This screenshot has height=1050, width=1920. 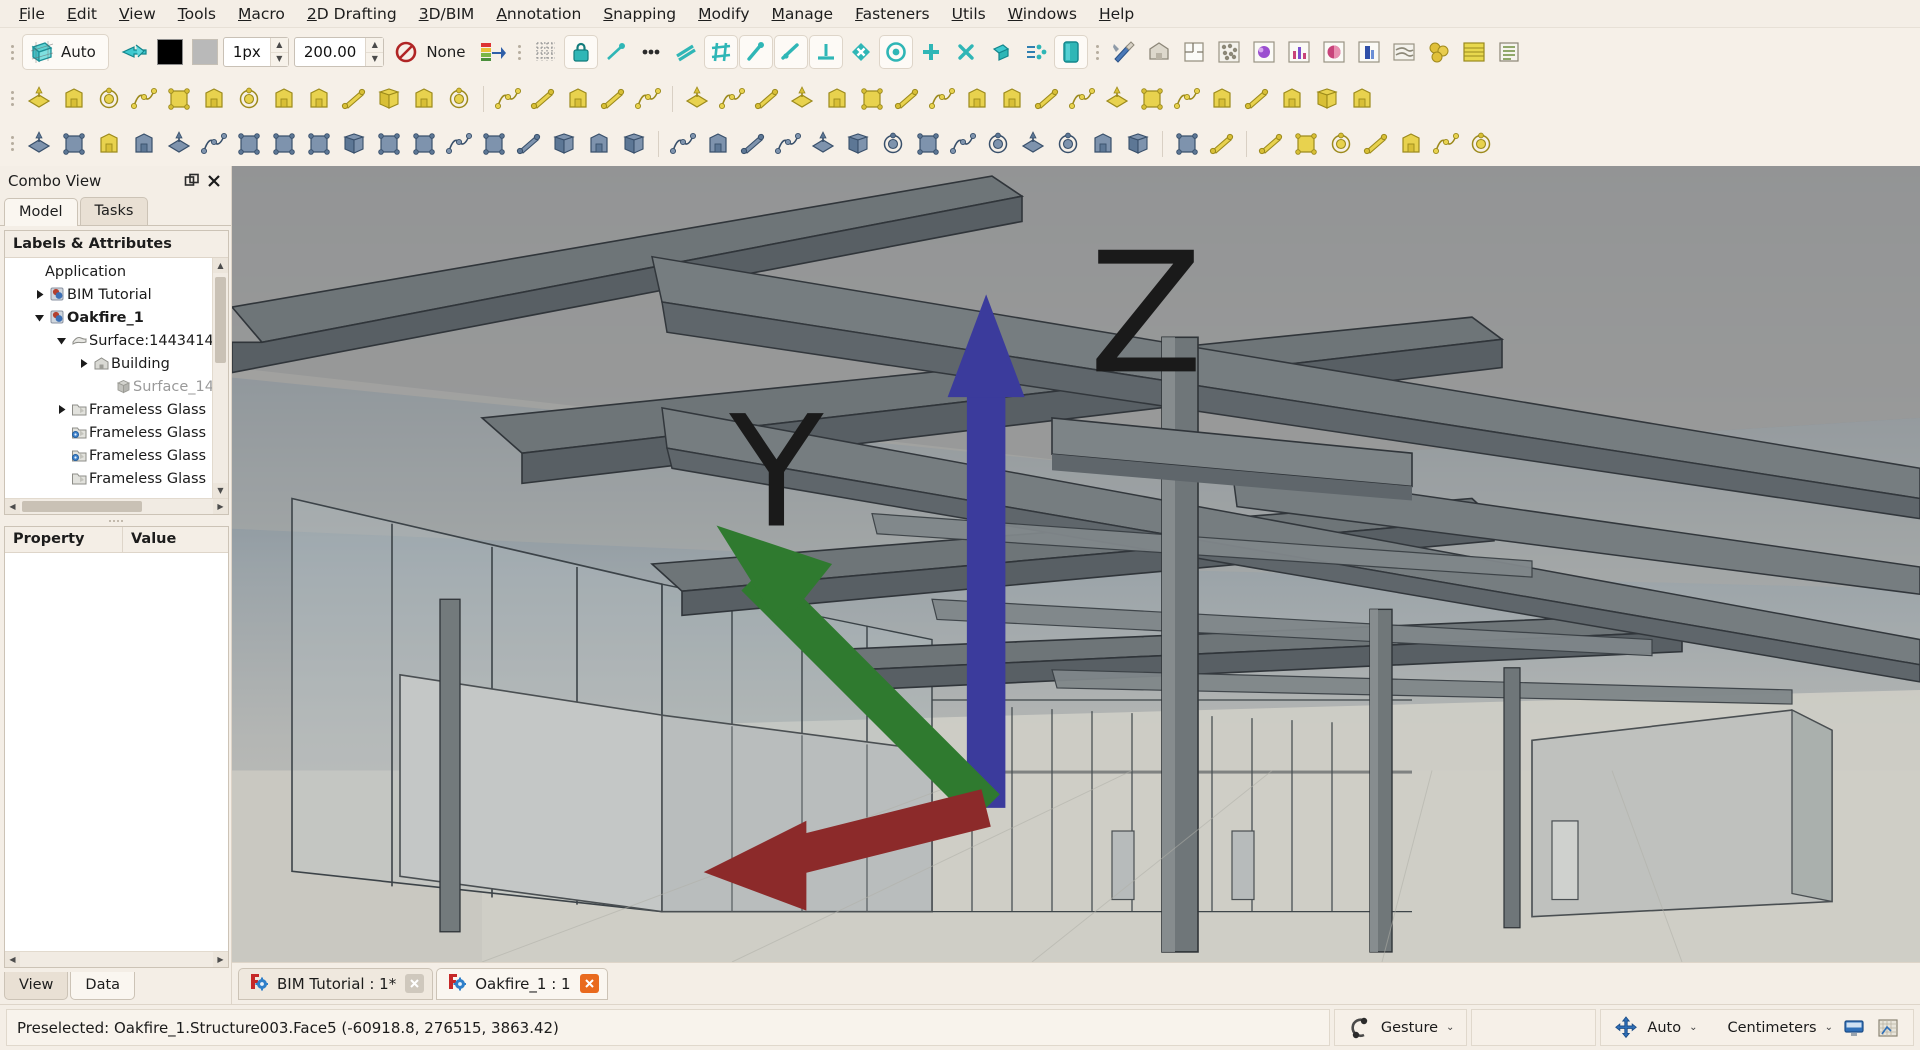 I want to click on menu-item-2d-drafting: 2D Drafting, so click(x=352, y=14).